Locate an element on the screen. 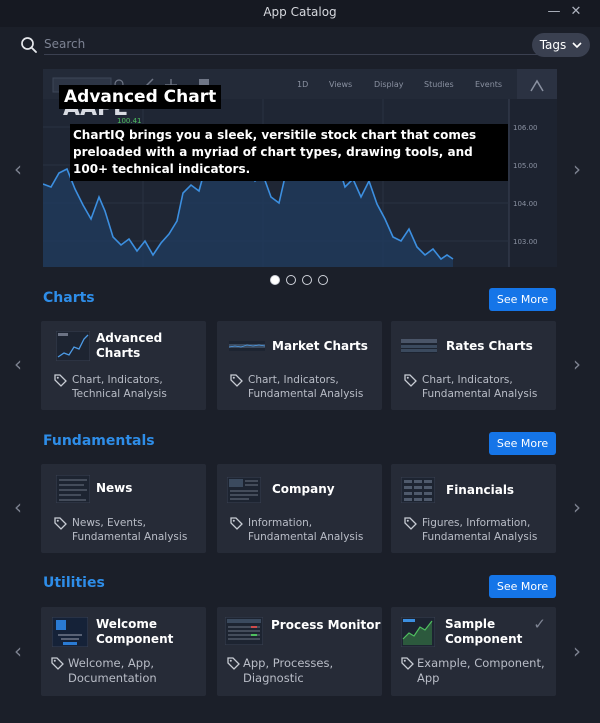  app-card-tags: App, Processes, Diagnostic is located at coordinates (288, 670).